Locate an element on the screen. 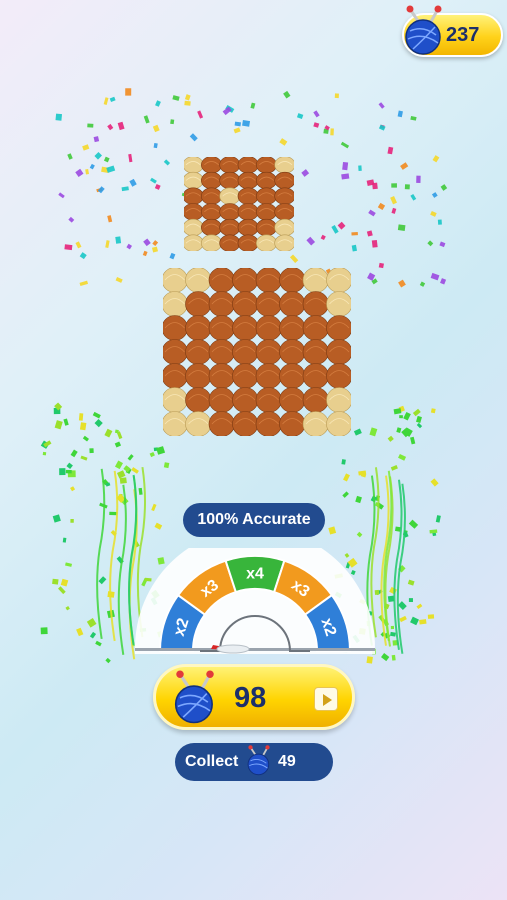 The height and width of the screenshot is (900, 507). multiplier-label: x4 is located at coordinates (255, 574).